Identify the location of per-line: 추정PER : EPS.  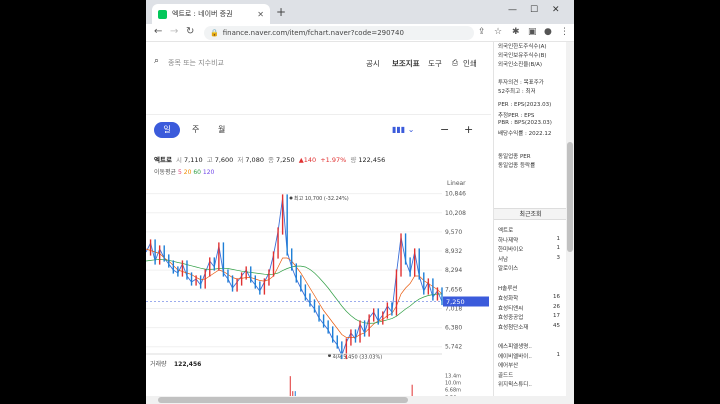
(516, 116).